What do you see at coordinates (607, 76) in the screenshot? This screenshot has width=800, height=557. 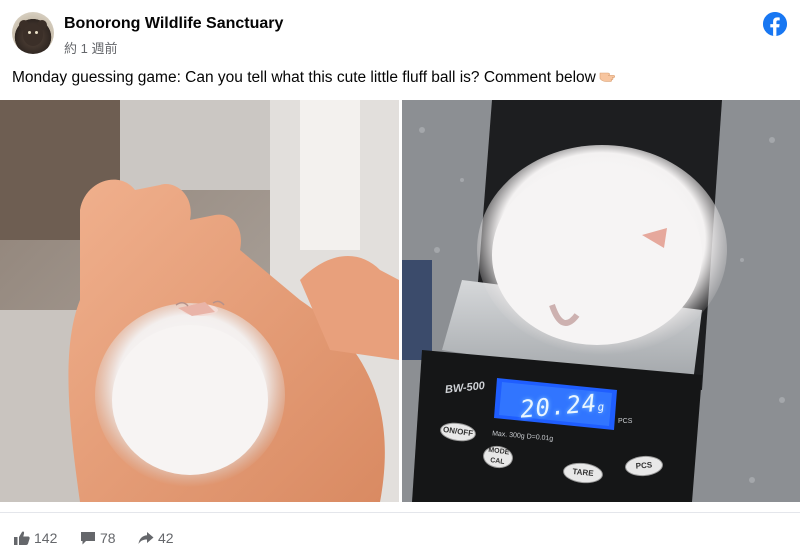 I see `pointing-hand-emoji` at bounding box center [607, 76].